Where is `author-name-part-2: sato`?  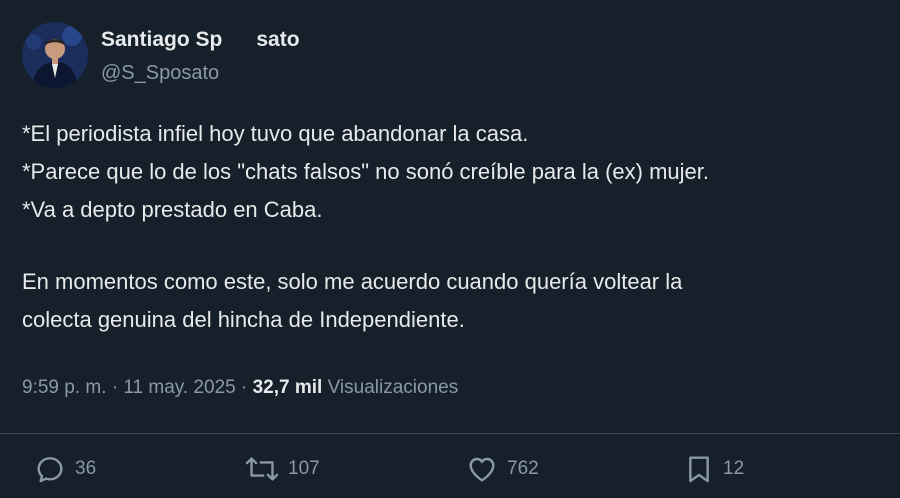 author-name-part-2: sato is located at coordinates (278, 39).